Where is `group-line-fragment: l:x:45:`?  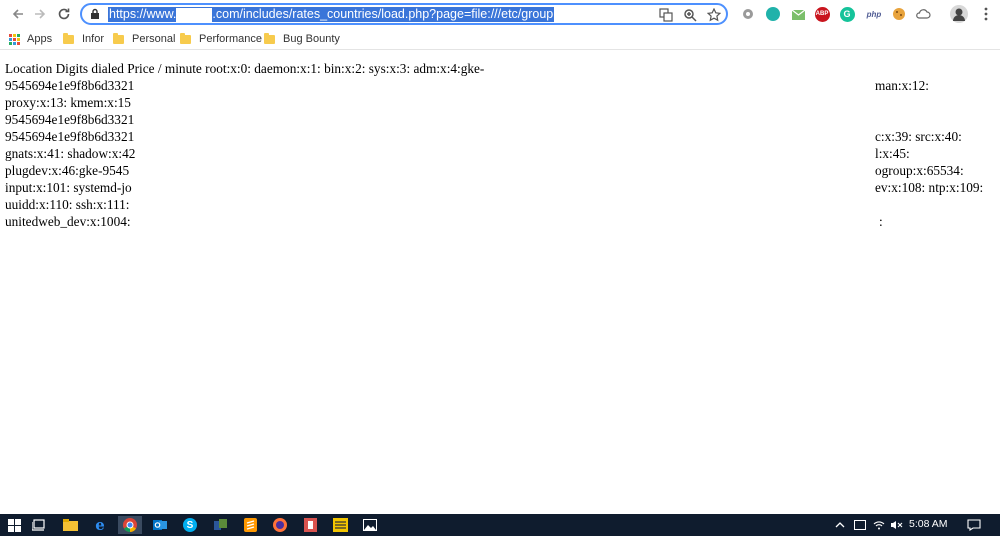
group-line-fragment: l:x:45: is located at coordinates (892, 153).